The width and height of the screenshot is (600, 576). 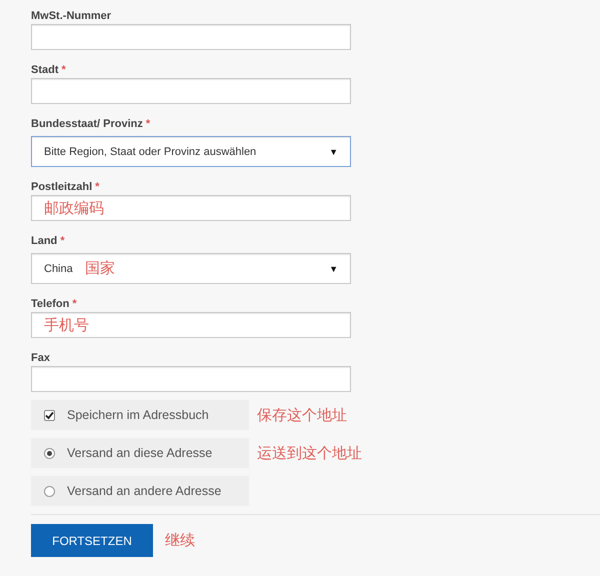 I want to click on field-label: Fax, so click(x=40, y=358).